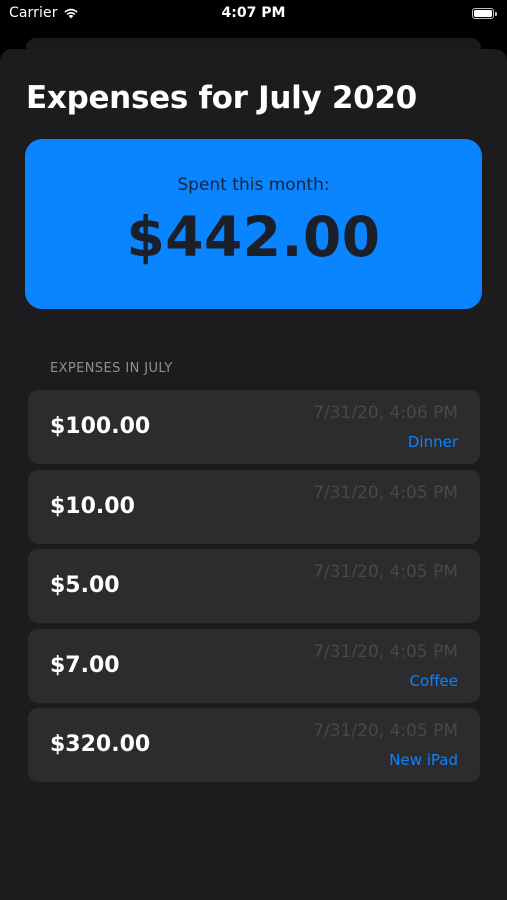 The height and width of the screenshot is (900, 507). I want to click on expense-row: $5.00 7/31/20, 4:05 PM, so click(254, 586).